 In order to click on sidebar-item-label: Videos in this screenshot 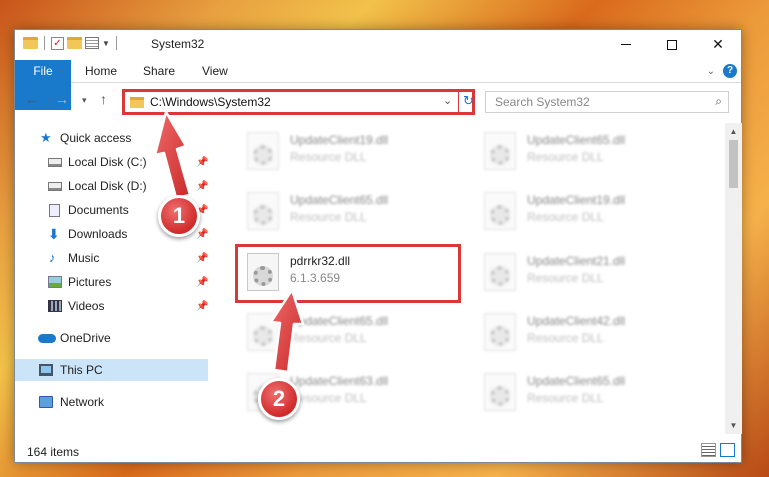, I will do `click(86, 306)`.